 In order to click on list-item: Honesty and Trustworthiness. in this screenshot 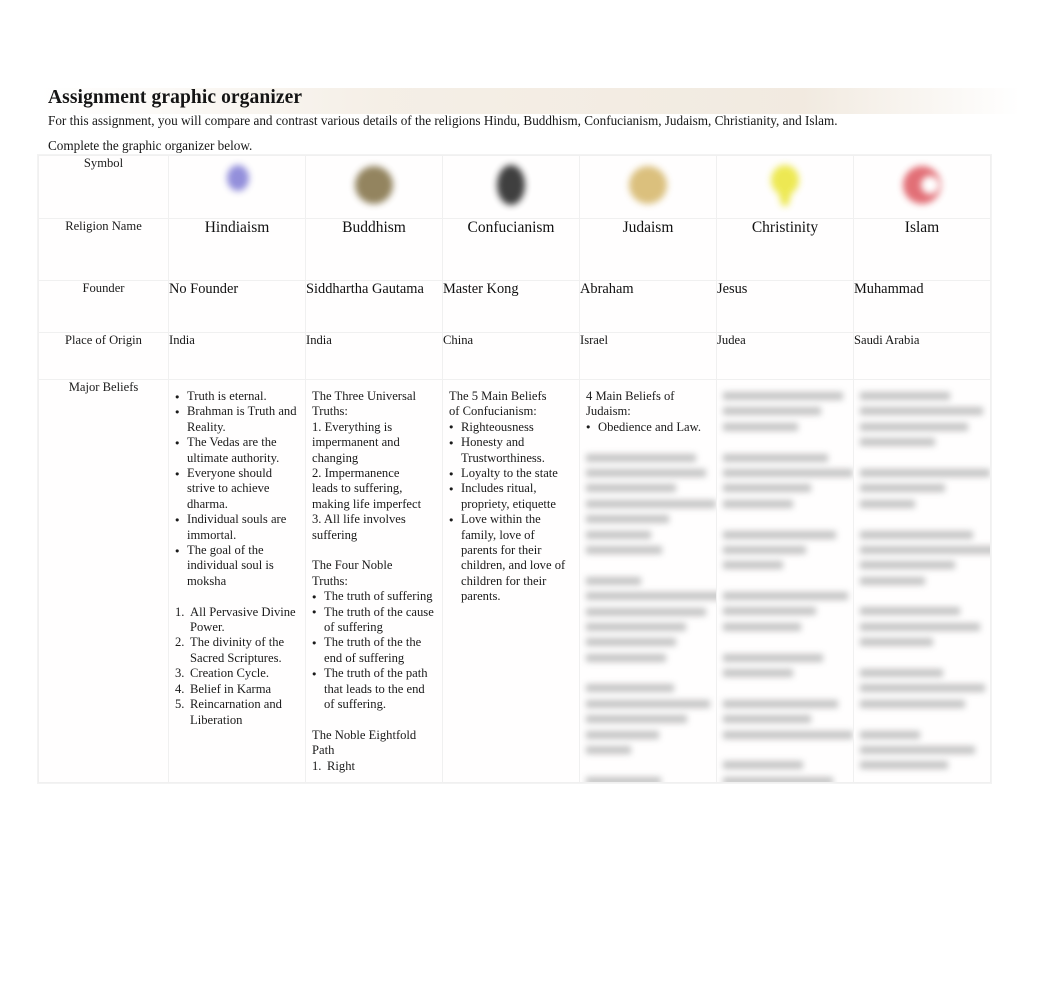, I will do `click(511, 450)`.